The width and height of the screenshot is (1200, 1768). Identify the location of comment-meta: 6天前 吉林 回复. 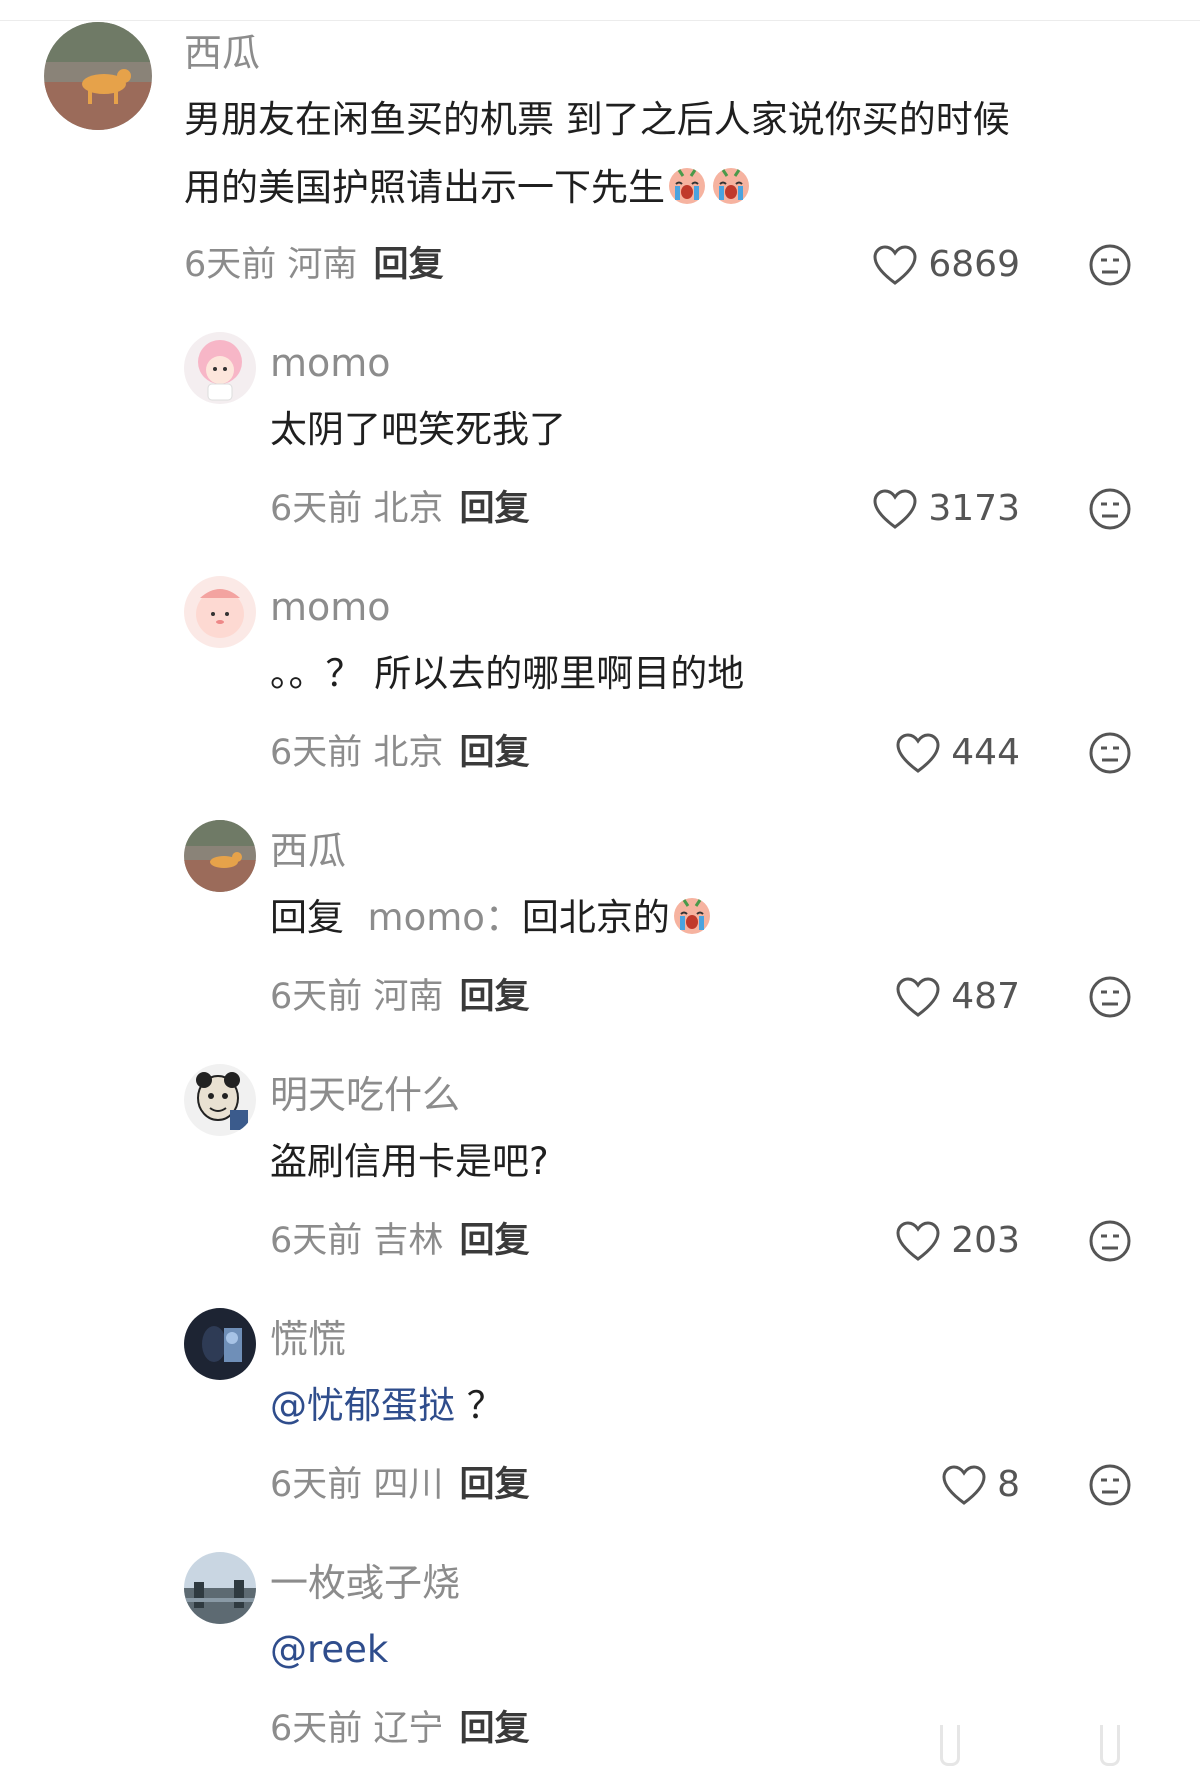
(400, 1241).